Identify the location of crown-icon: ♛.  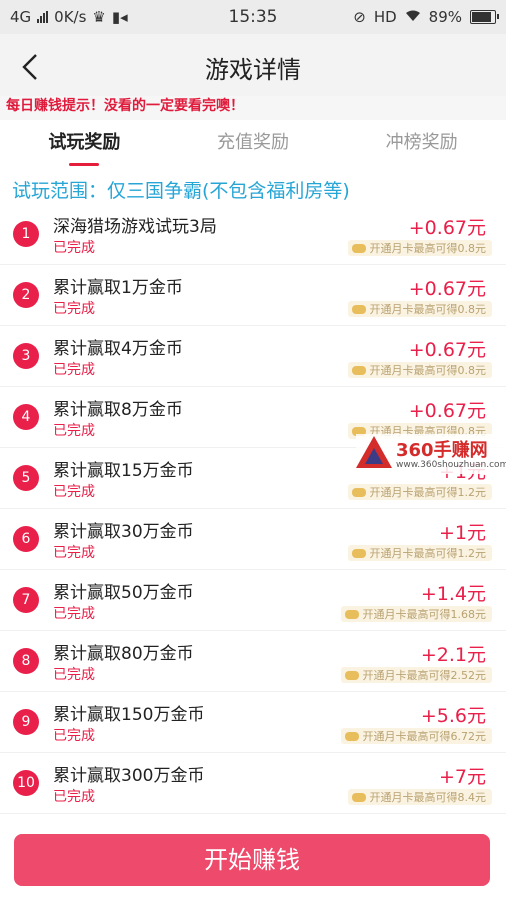
(99, 17).